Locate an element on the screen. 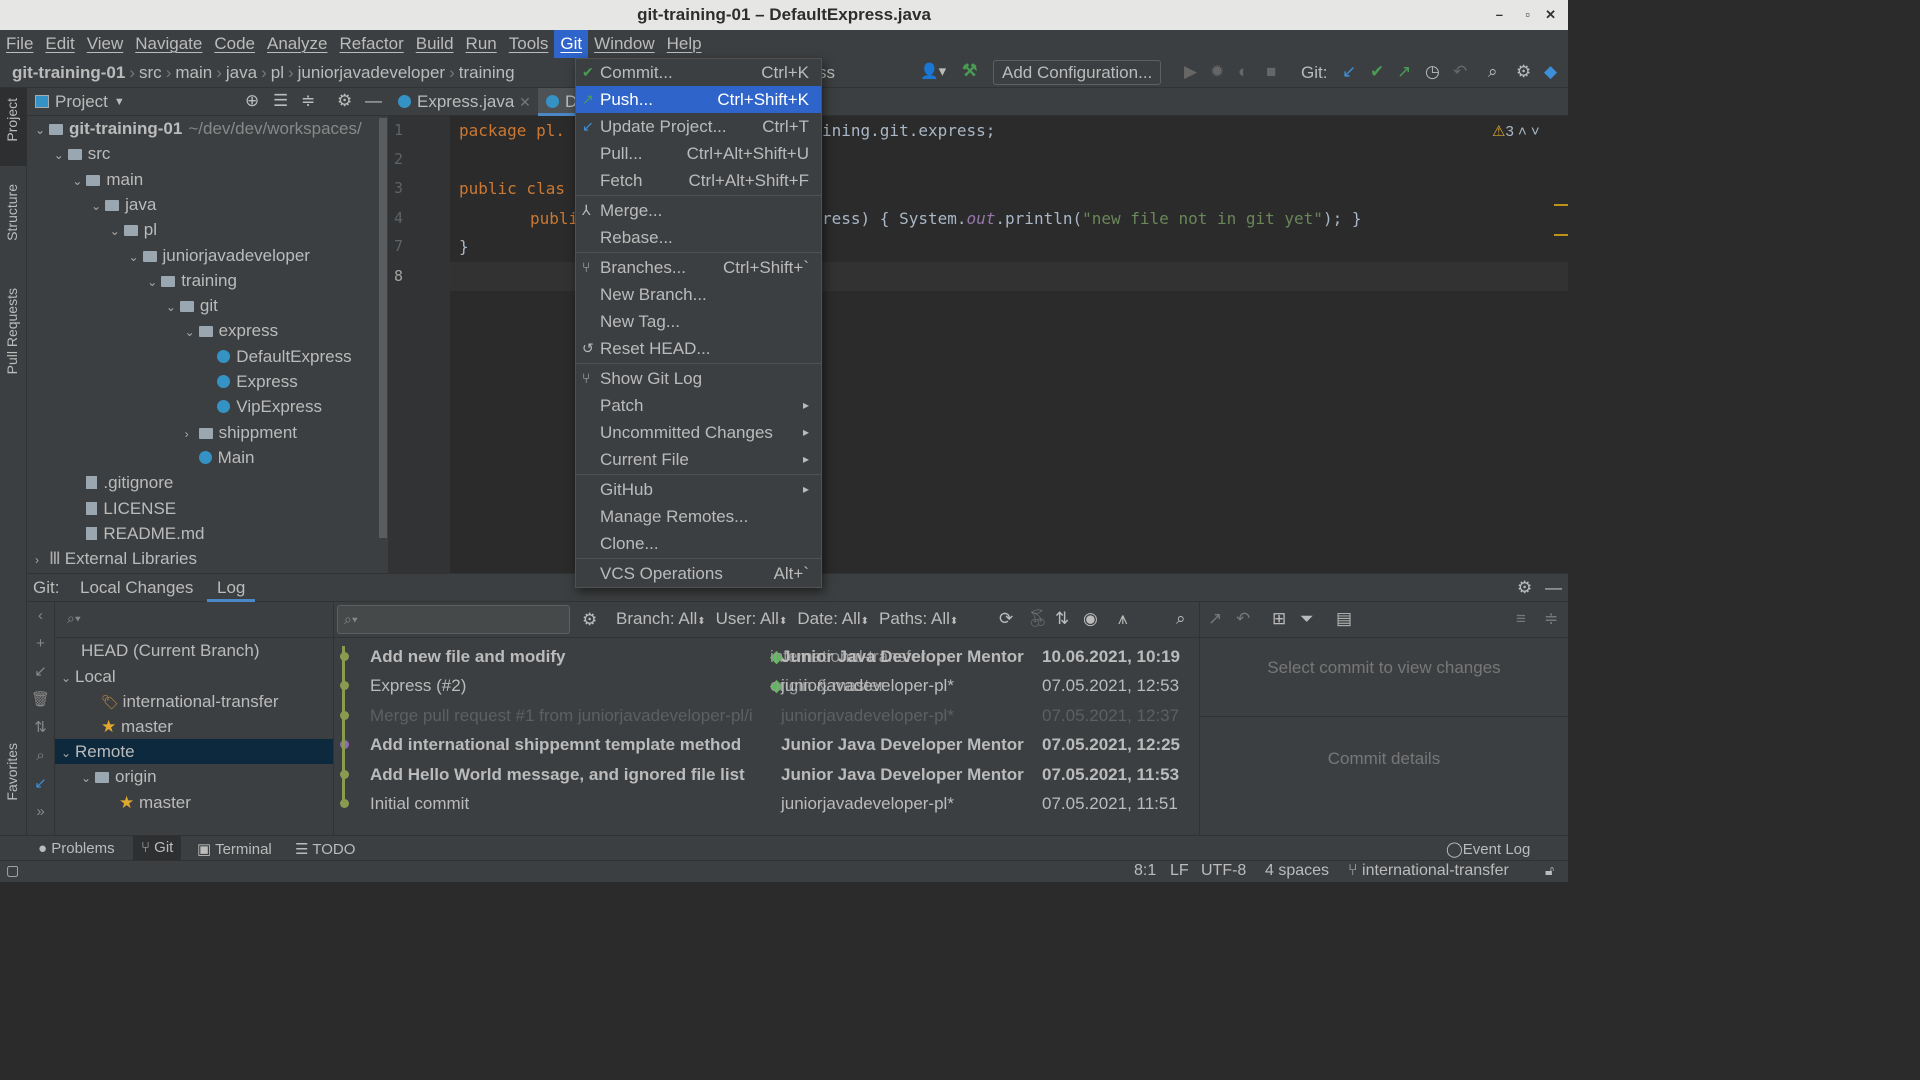 The width and height of the screenshot is (1920, 1080). breadcrumb-item: juniorjavadeveloper is located at coordinates (371, 73).